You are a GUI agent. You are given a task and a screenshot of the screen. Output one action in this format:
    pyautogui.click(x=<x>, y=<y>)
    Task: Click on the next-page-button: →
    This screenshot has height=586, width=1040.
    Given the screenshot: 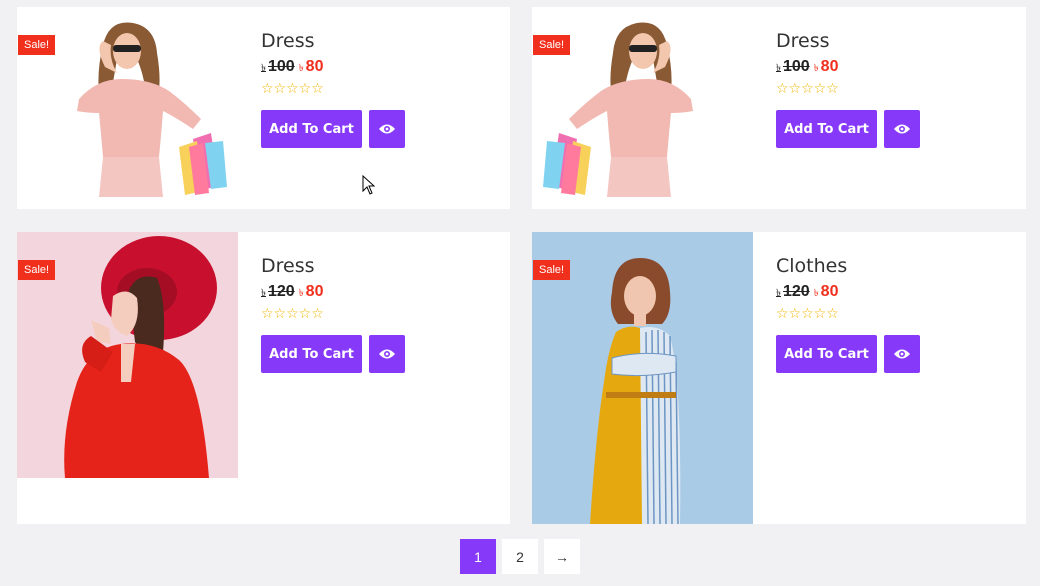 What is the action you would take?
    pyautogui.click(x=562, y=556)
    